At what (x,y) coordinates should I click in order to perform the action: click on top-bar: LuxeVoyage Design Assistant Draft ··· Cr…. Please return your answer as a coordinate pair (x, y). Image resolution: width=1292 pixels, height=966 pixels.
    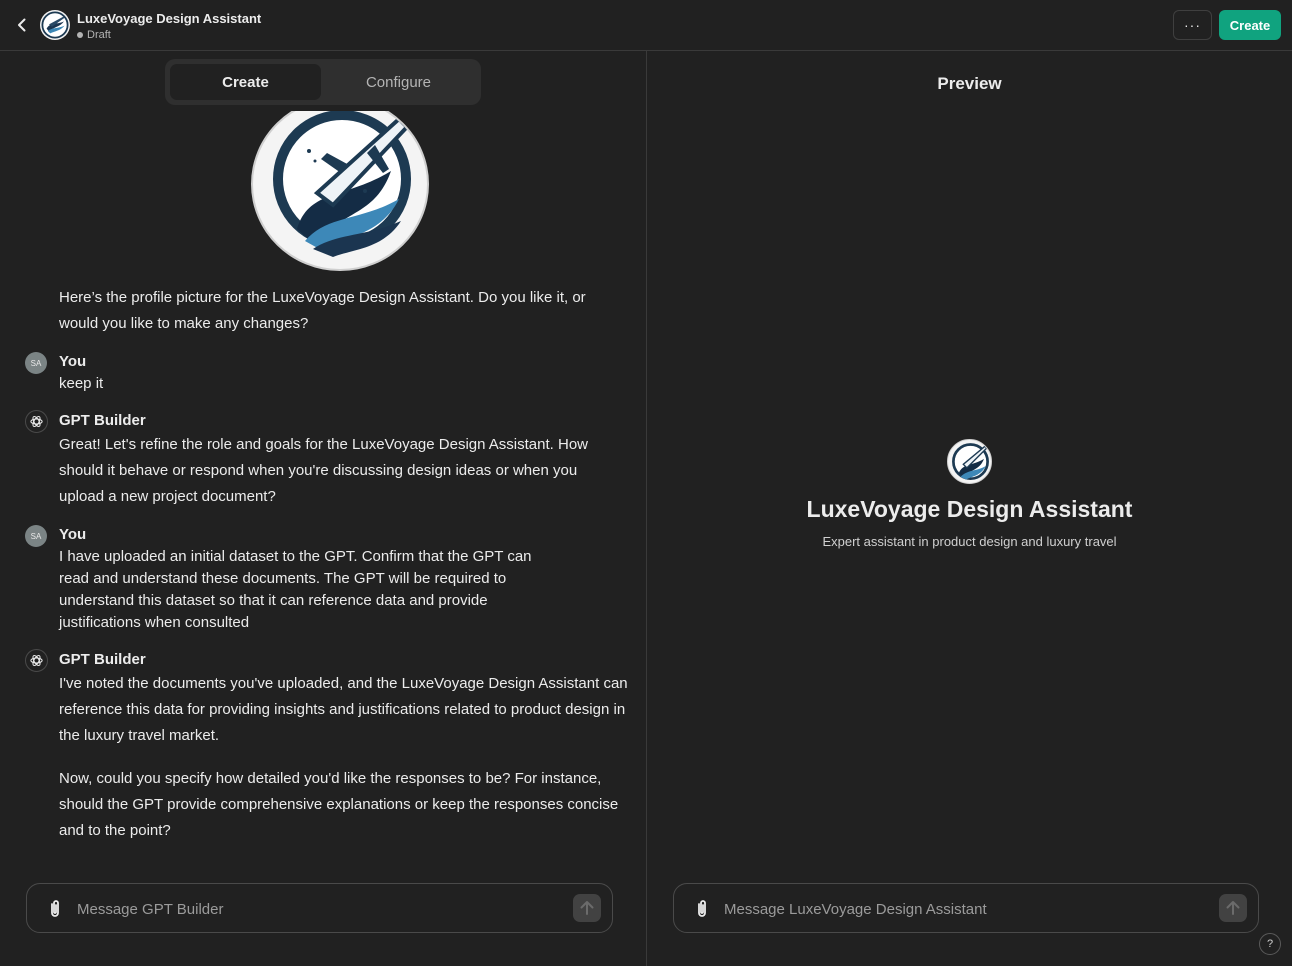
    Looking at the image, I should click on (646, 25).